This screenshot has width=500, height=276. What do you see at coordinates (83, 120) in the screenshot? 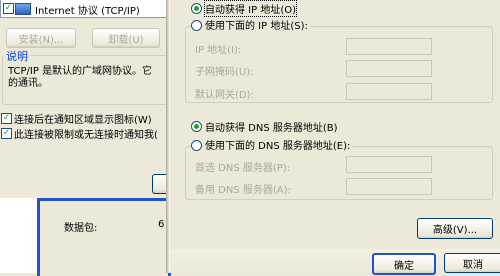
I see `show-icon-label: 连接后在通知区域显示图标(W)` at bounding box center [83, 120].